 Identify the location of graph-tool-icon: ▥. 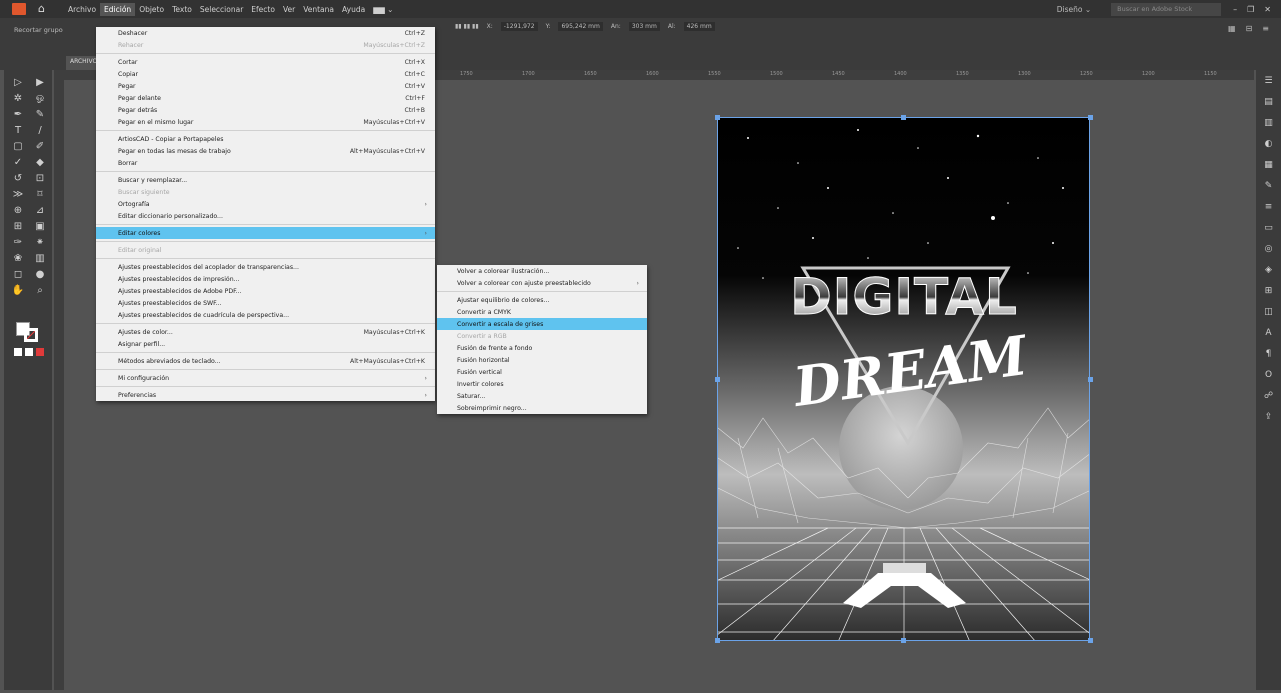
(40, 258).